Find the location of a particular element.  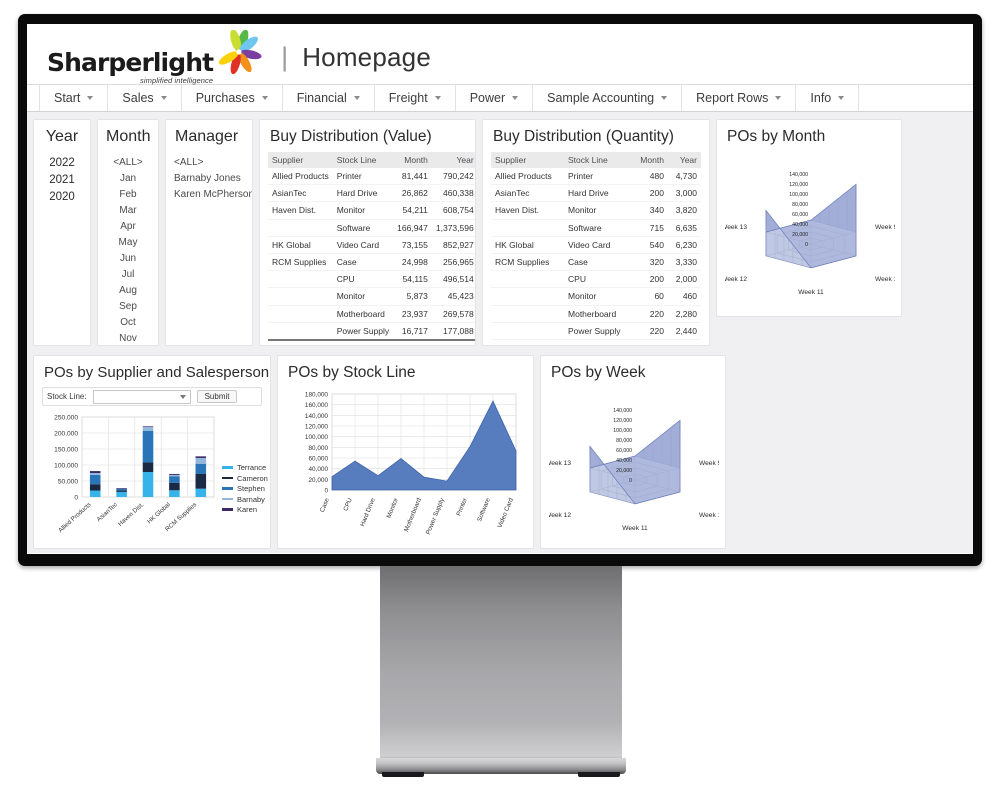

cell-year: 852,927 is located at coordinates (453, 245).